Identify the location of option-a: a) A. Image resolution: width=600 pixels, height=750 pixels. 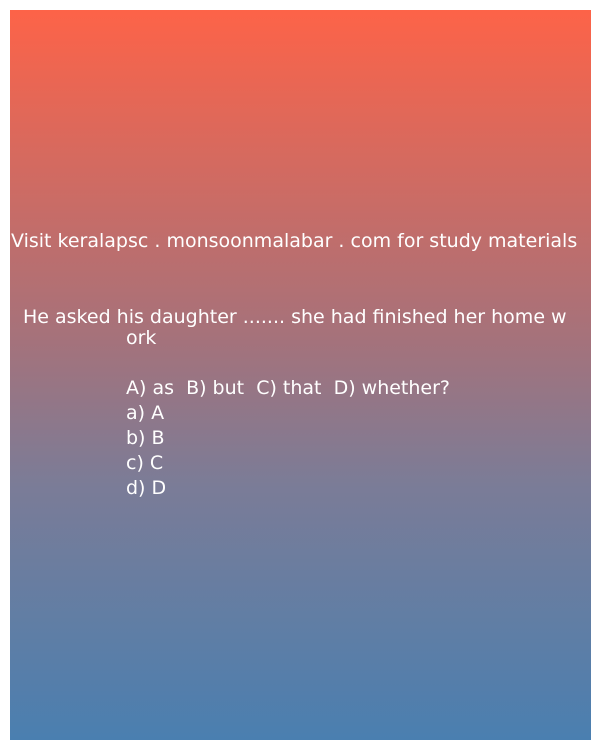
(145, 413).